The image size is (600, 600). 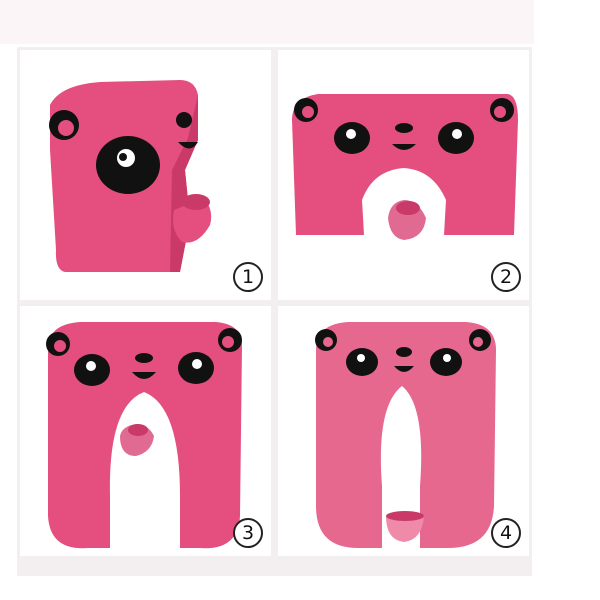 What do you see at coordinates (405, 167) in the screenshot?
I see `half-open-potty-seat-photo` at bounding box center [405, 167].